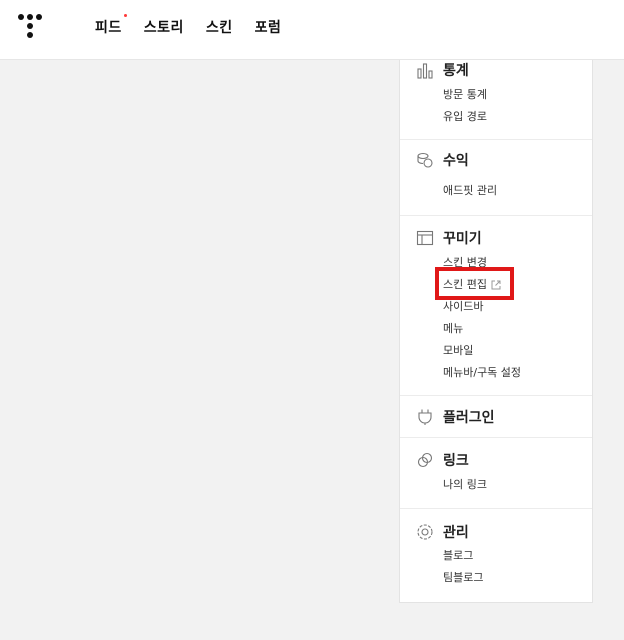 The image size is (624, 640). What do you see at coordinates (312, 30) in the screenshot?
I see `top-bar: 피드 스토리 스킨 포럼` at bounding box center [312, 30].